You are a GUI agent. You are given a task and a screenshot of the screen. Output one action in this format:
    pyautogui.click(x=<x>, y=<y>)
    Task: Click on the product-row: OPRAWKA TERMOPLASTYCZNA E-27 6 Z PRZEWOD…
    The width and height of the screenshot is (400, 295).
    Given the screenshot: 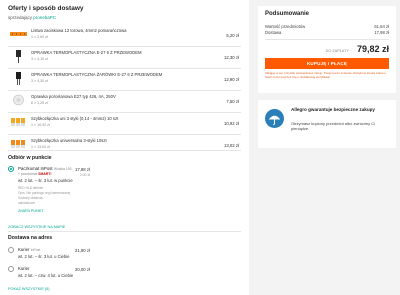 What is the action you would take?
    pyautogui.click(x=124, y=57)
    